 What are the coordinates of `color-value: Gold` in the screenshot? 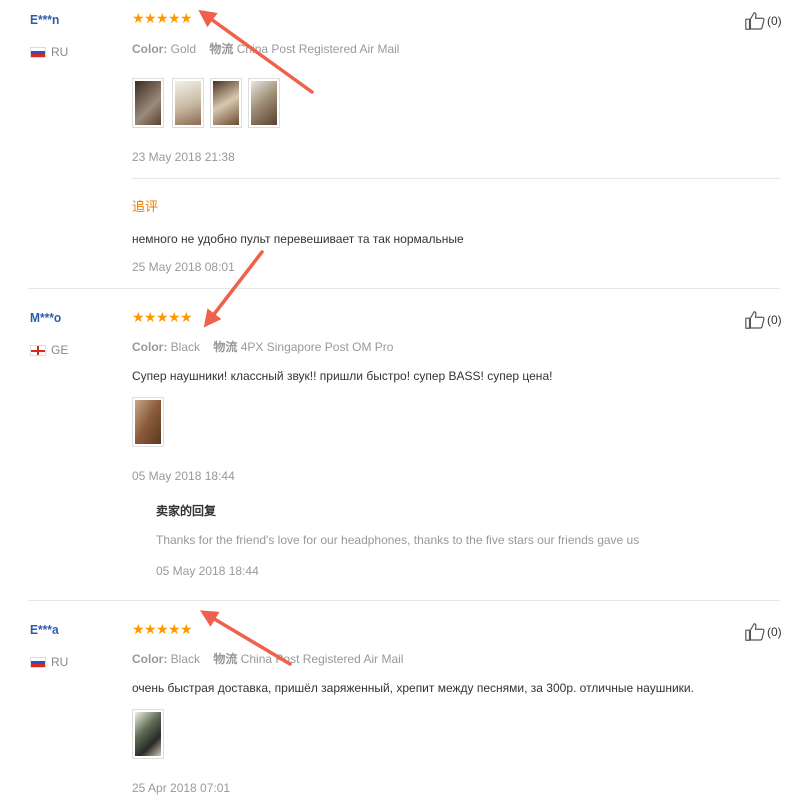 It's located at (183, 49).